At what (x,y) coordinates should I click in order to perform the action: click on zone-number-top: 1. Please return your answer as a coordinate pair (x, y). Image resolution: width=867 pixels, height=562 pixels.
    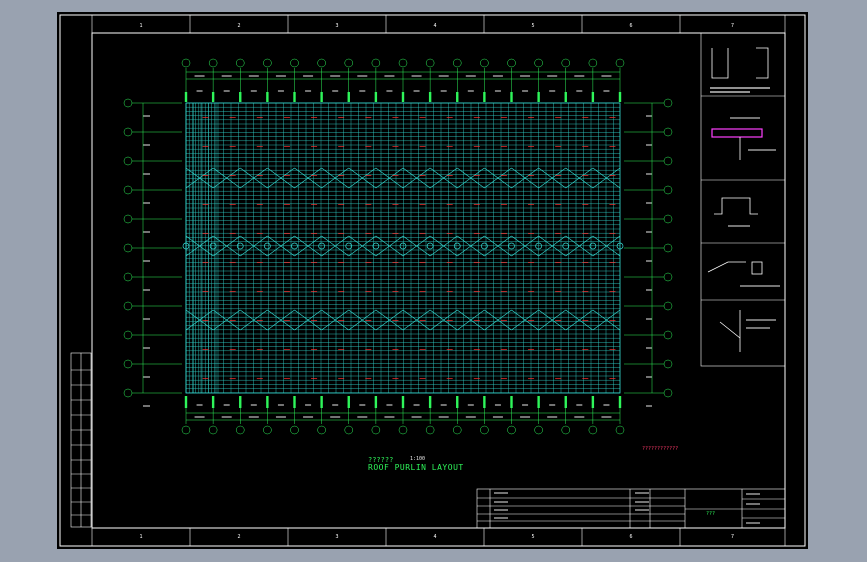
    Looking at the image, I should click on (140, 26).